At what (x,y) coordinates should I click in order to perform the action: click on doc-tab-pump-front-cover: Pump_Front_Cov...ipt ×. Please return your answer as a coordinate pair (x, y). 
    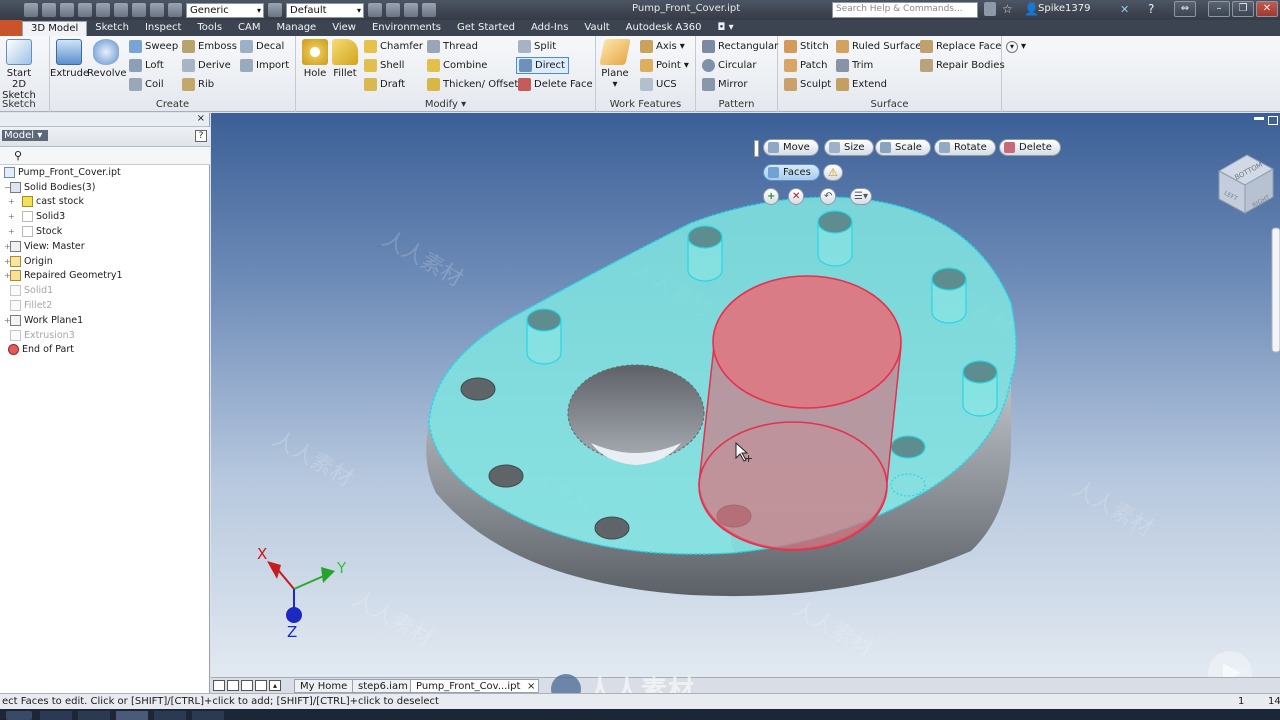
    Looking at the image, I should click on (475, 686).